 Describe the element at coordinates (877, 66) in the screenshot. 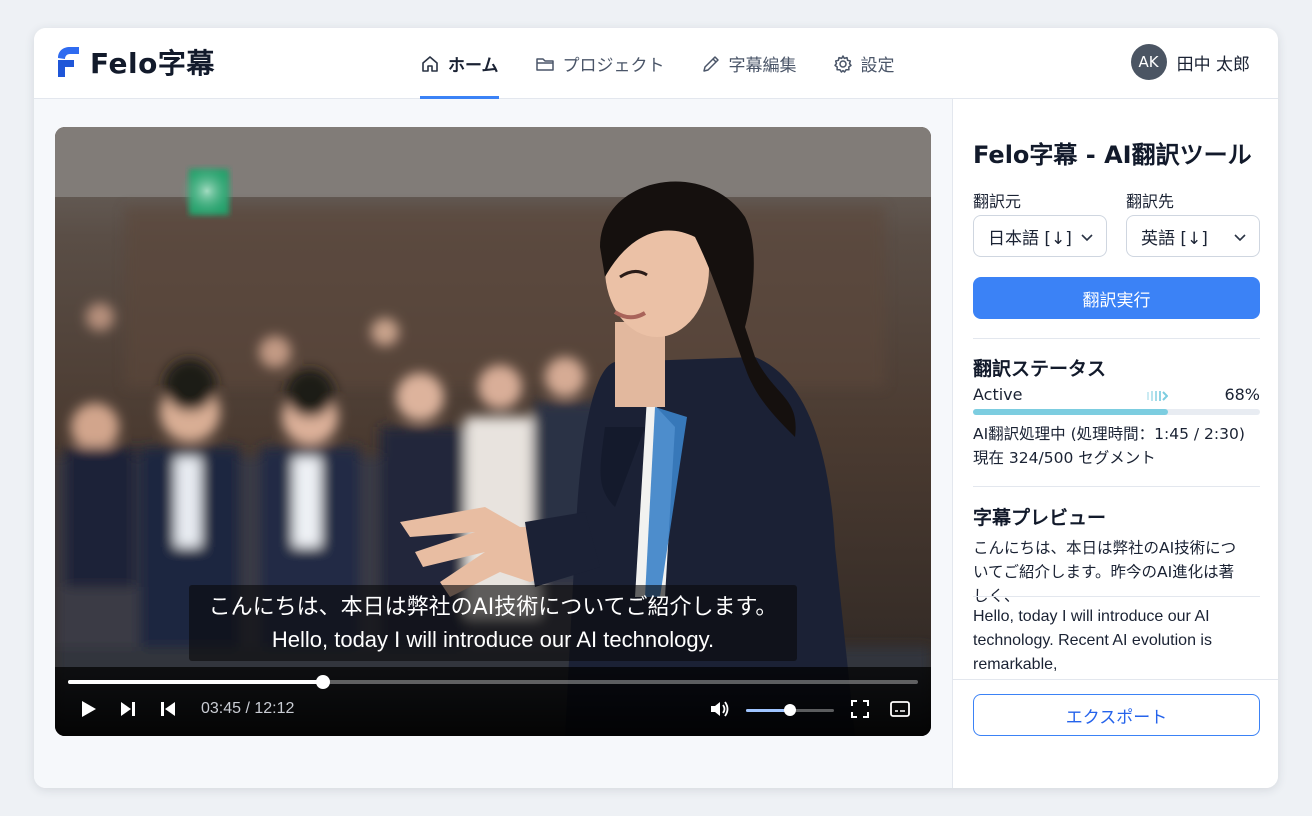

I see `nav-item-label: 設定` at that location.